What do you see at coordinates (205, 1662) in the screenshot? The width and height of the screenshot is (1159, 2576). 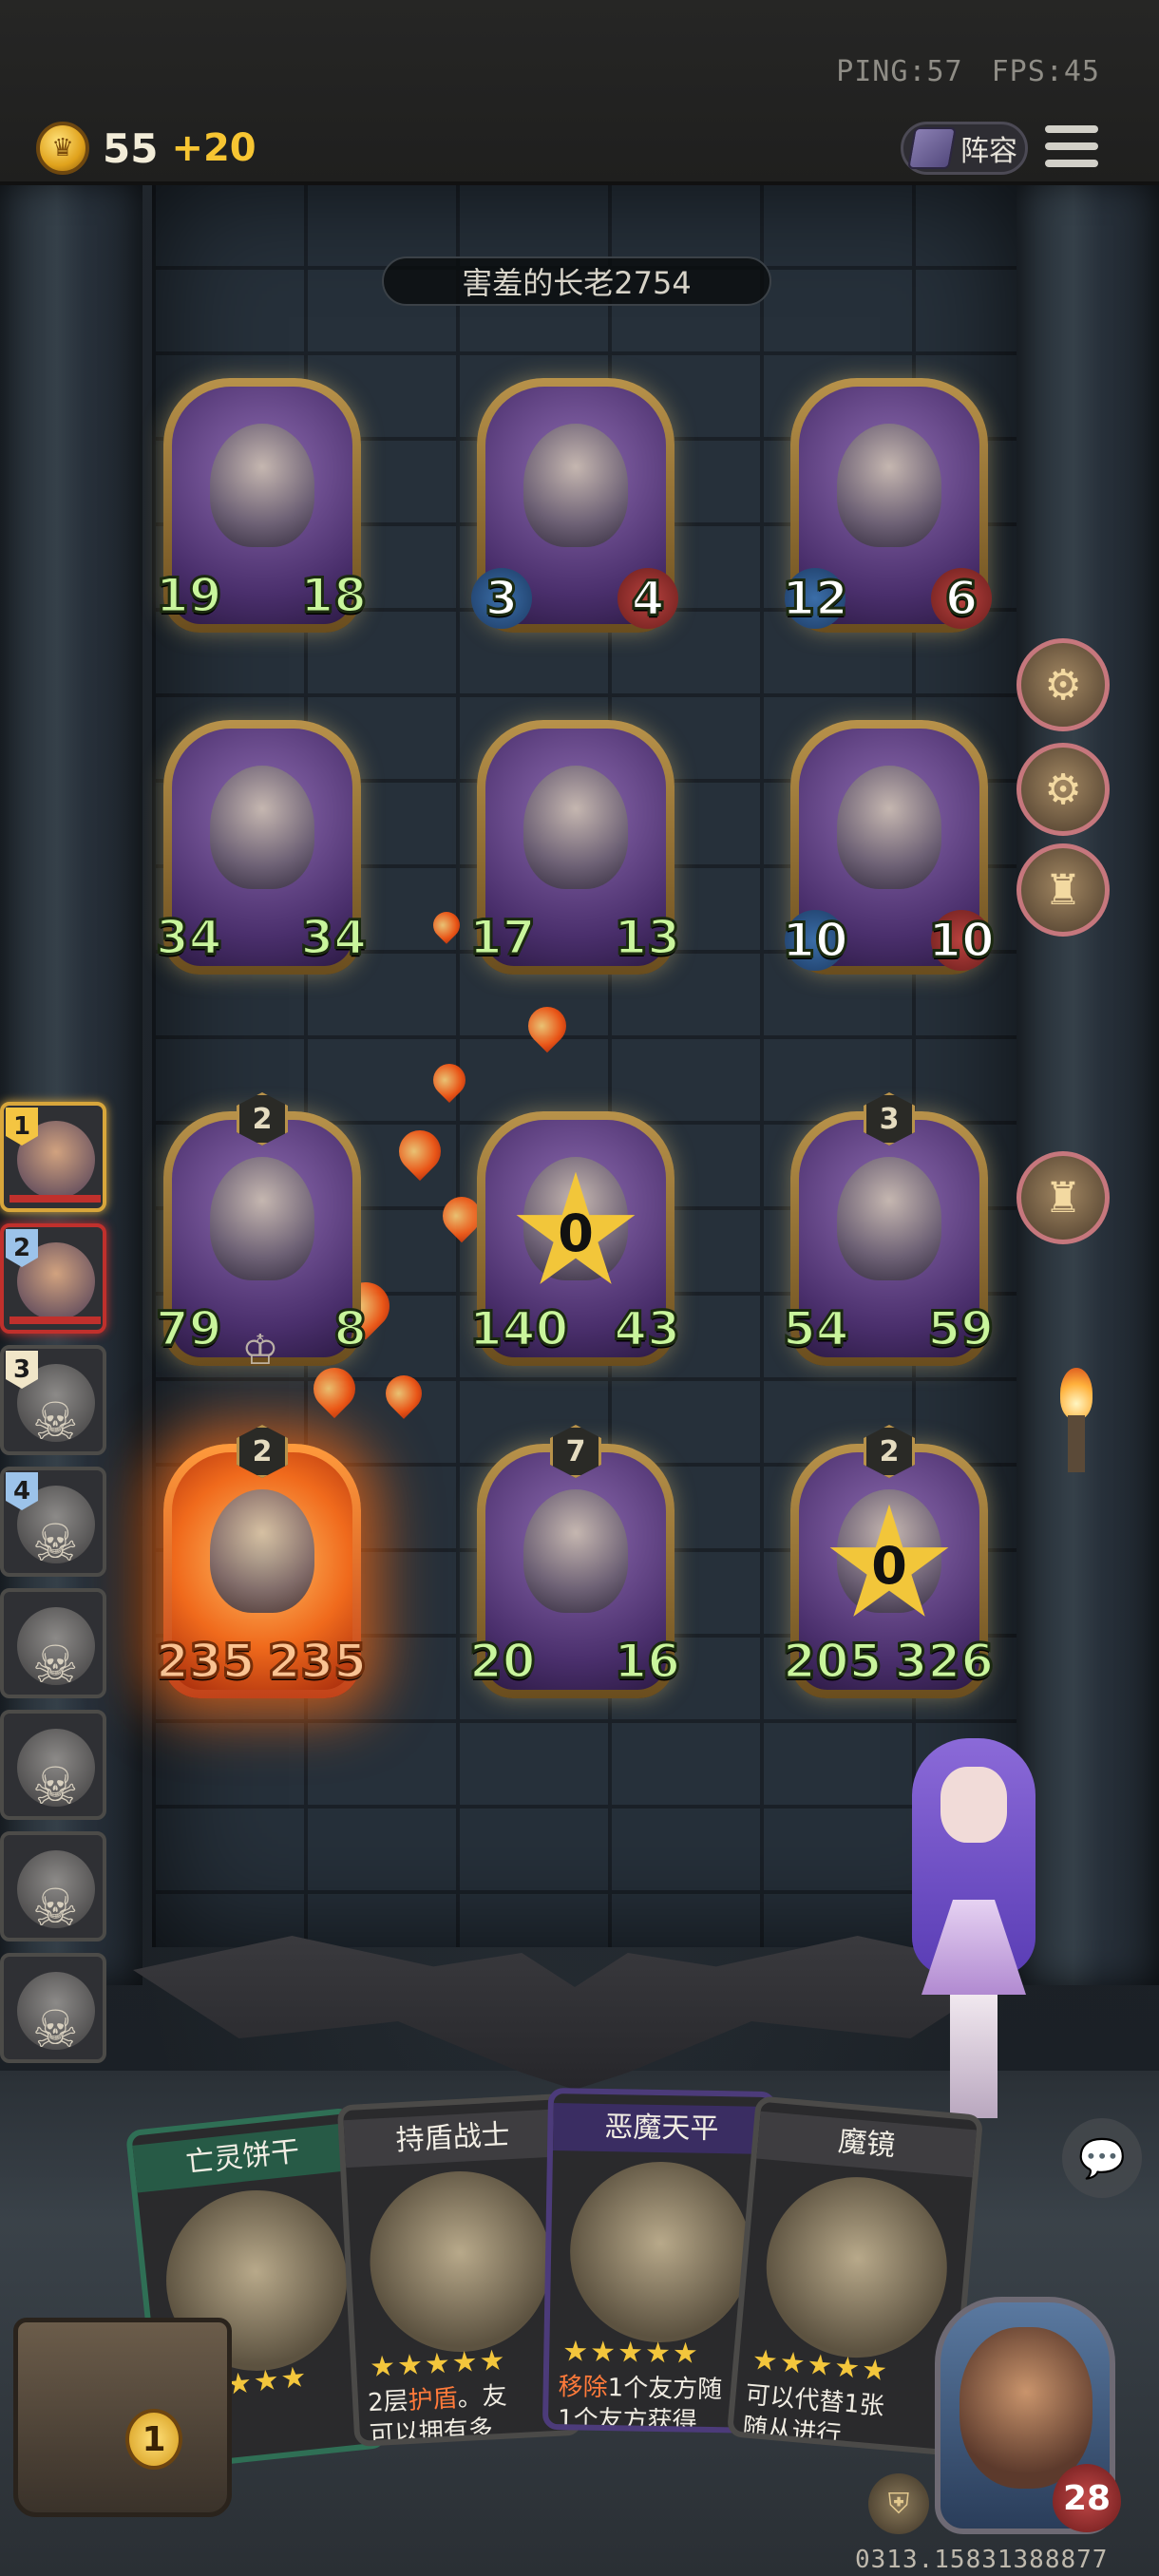 I see `attack-value: 235` at bounding box center [205, 1662].